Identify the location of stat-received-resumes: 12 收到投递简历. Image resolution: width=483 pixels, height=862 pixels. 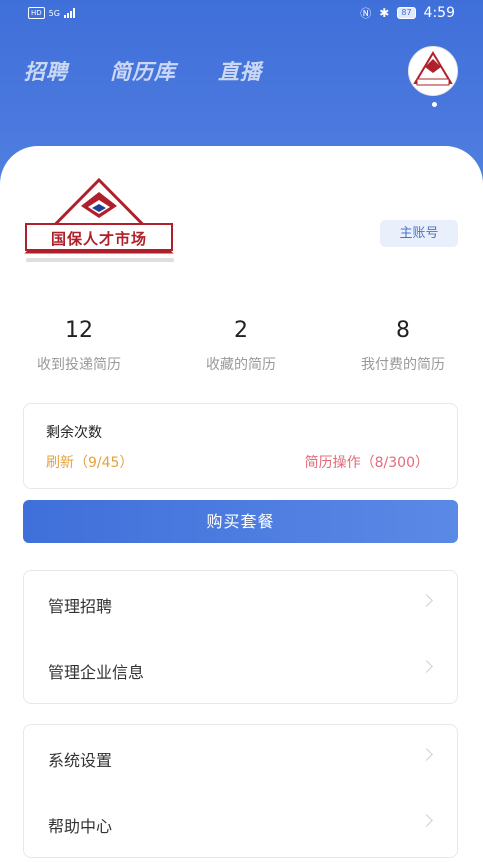
(79, 346).